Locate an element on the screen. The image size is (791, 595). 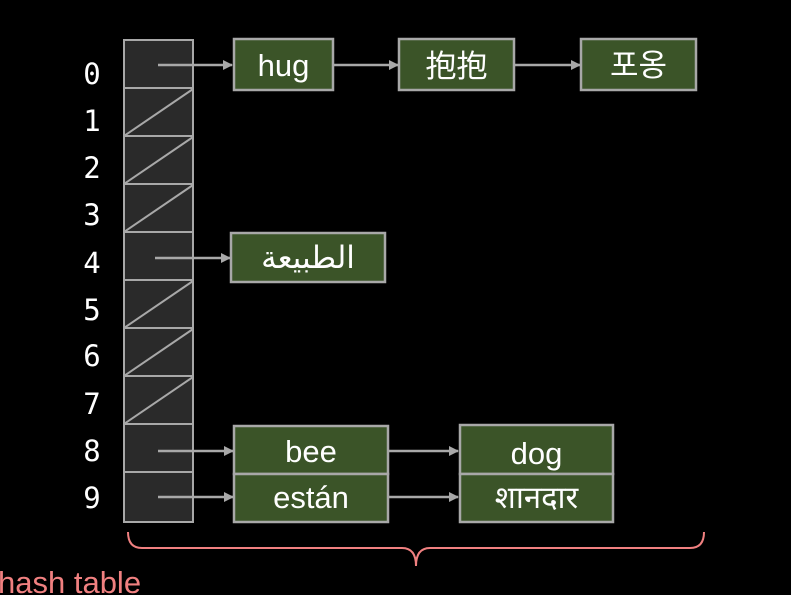
node-poong: 포옹 is located at coordinates (638, 64).